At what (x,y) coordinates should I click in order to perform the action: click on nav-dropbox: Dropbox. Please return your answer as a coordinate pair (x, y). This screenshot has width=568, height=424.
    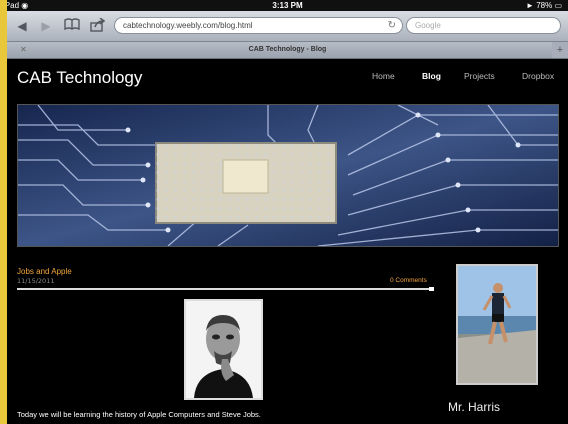
    Looking at the image, I should click on (538, 76).